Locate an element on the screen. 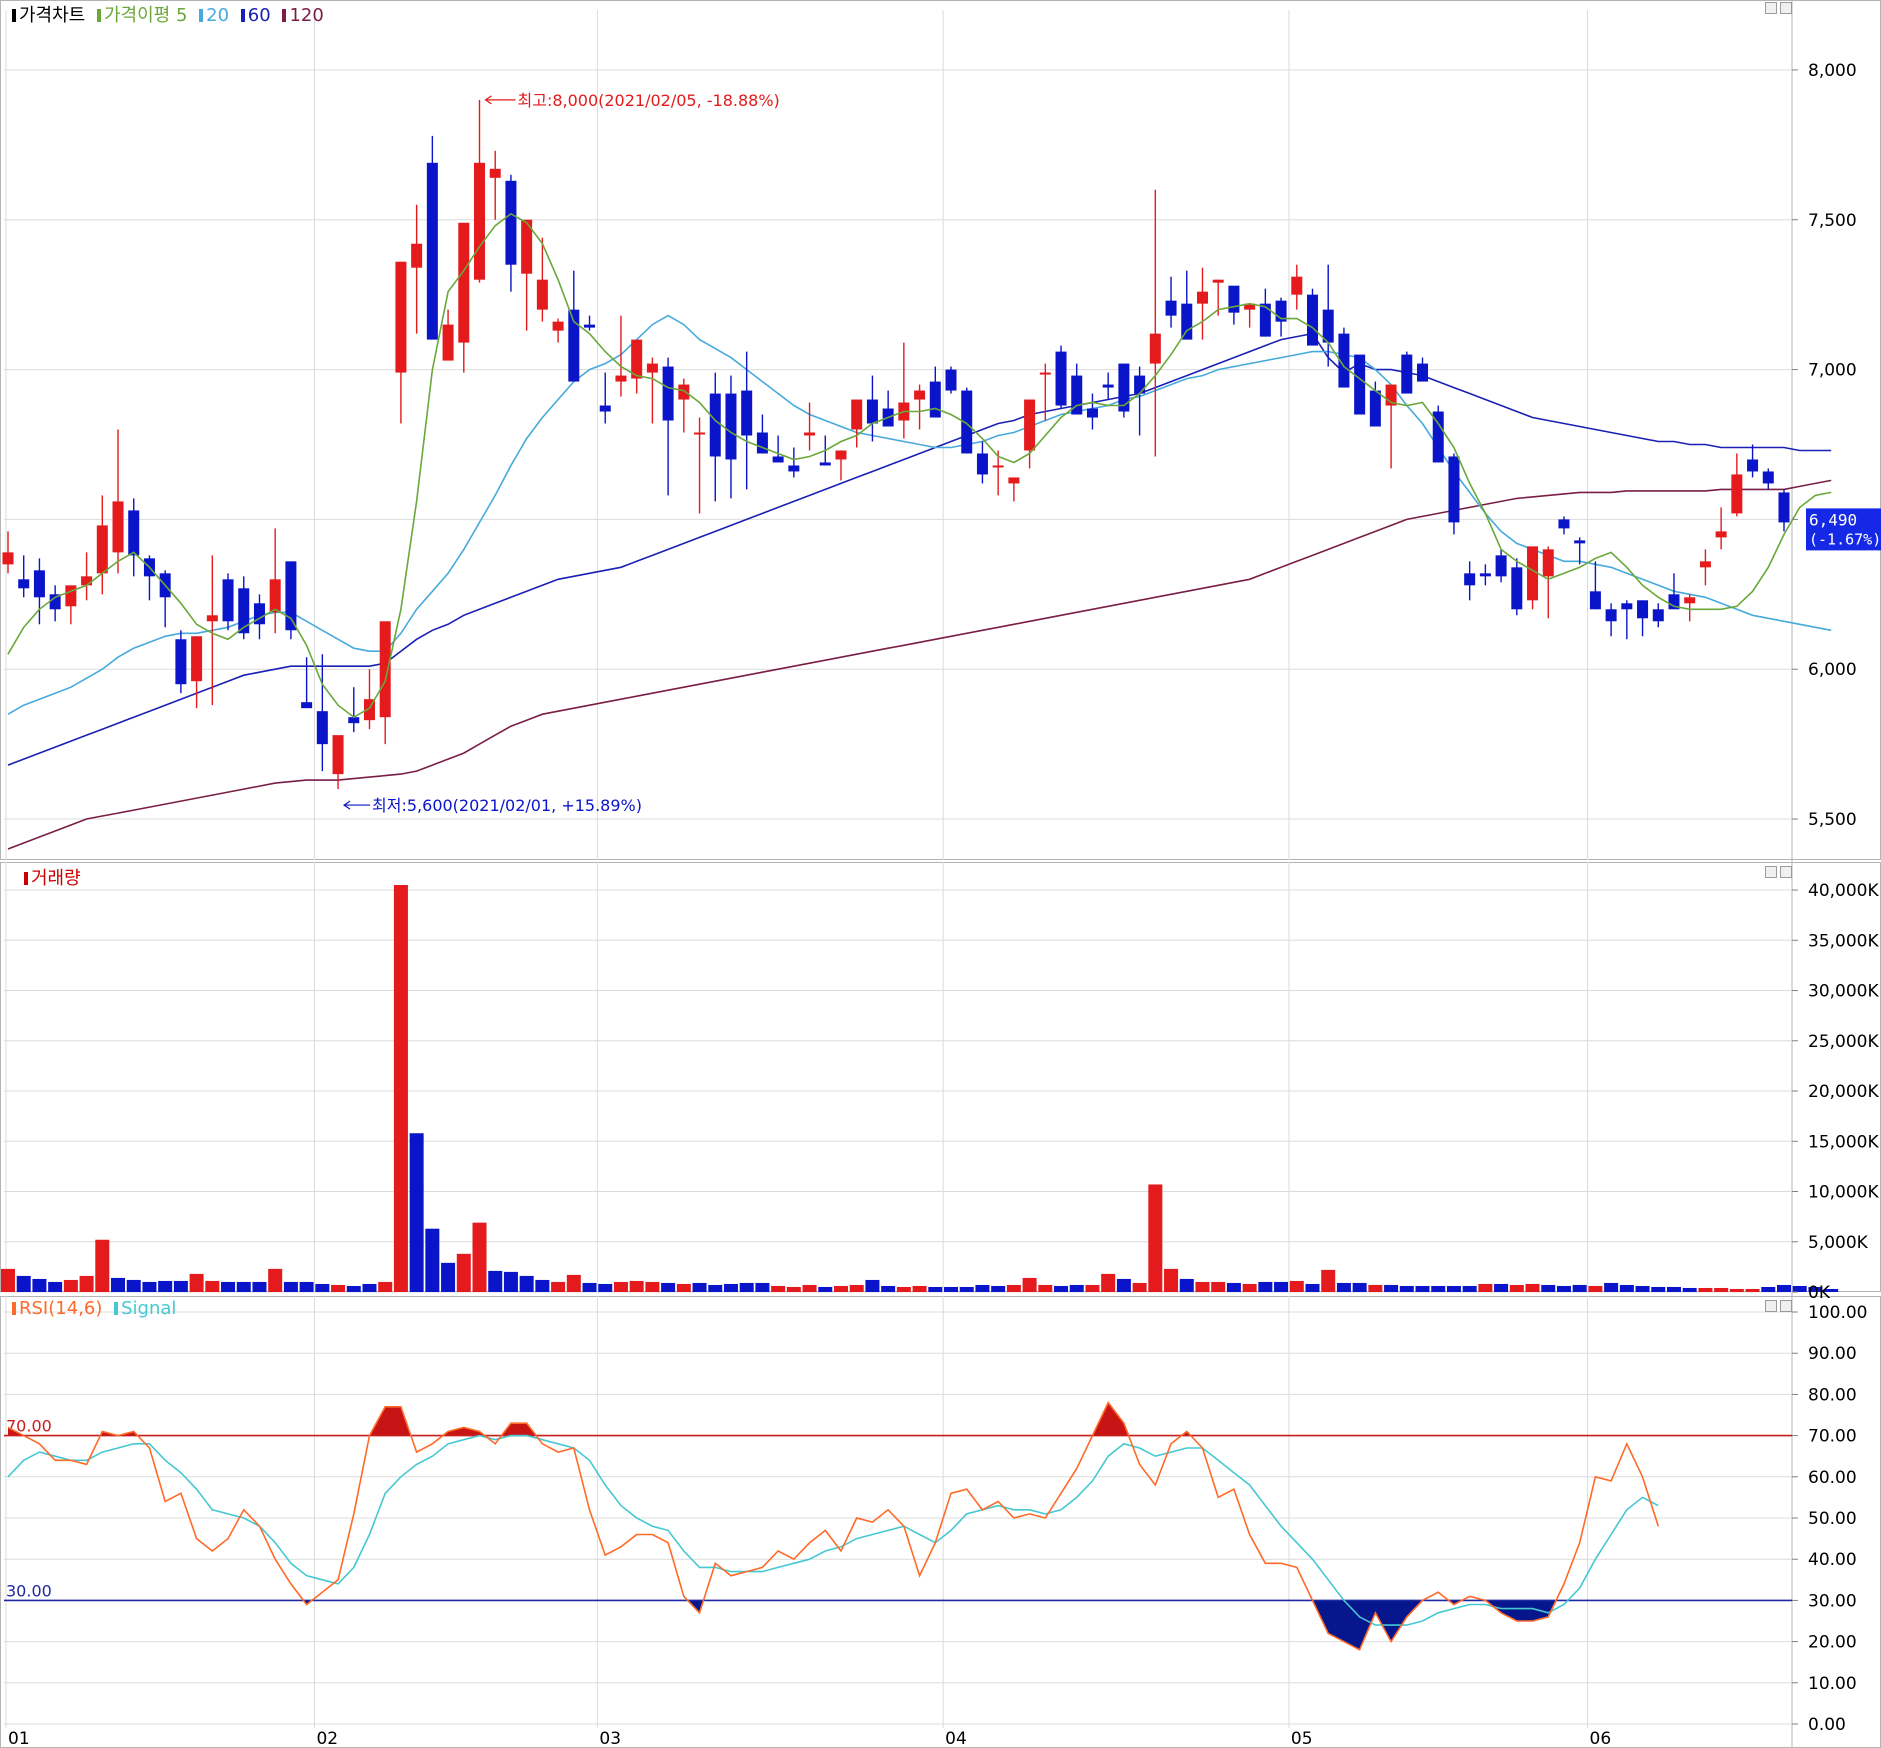  rsi-overbought-area is located at coordinates (1110, 1419).